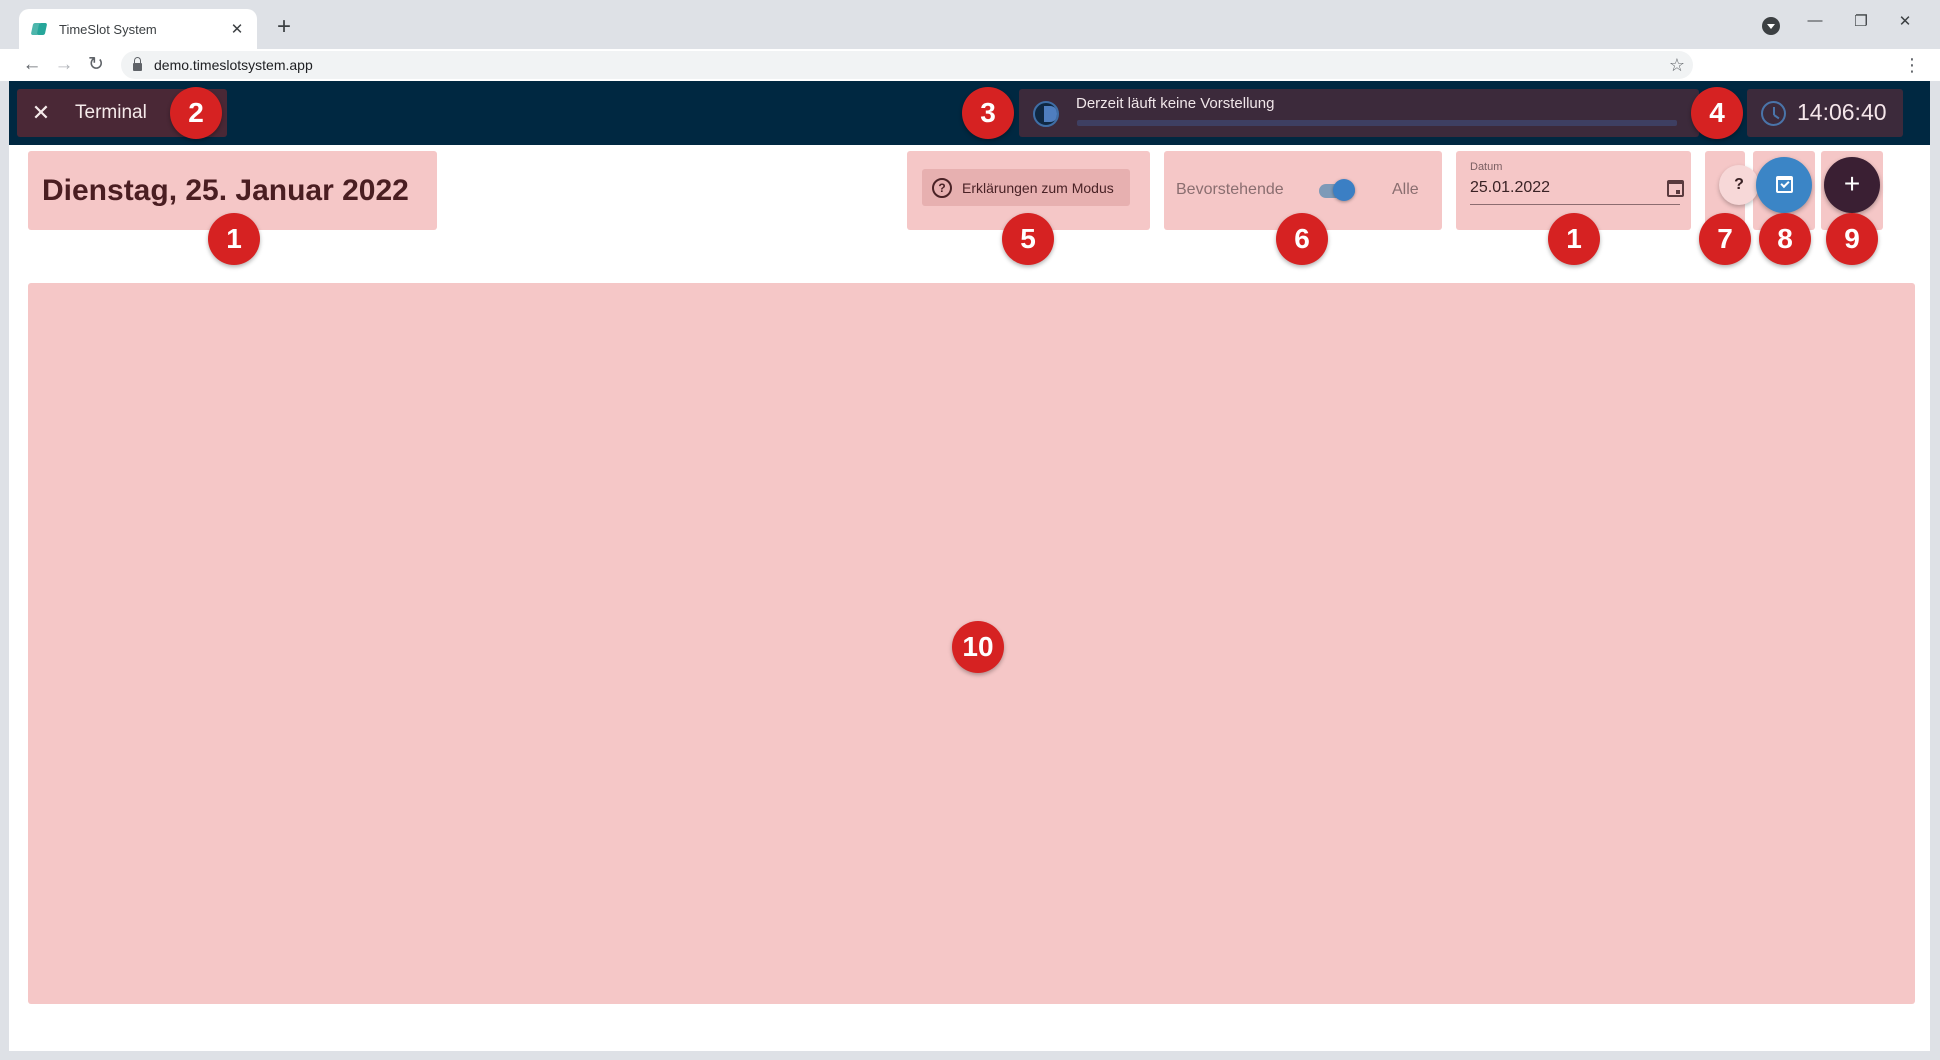 This screenshot has width=1940, height=1060. What do you see at coordinates (1575, 204) in the screenshot?
I see `date-field-underline` at bounding box center [1575, 204].